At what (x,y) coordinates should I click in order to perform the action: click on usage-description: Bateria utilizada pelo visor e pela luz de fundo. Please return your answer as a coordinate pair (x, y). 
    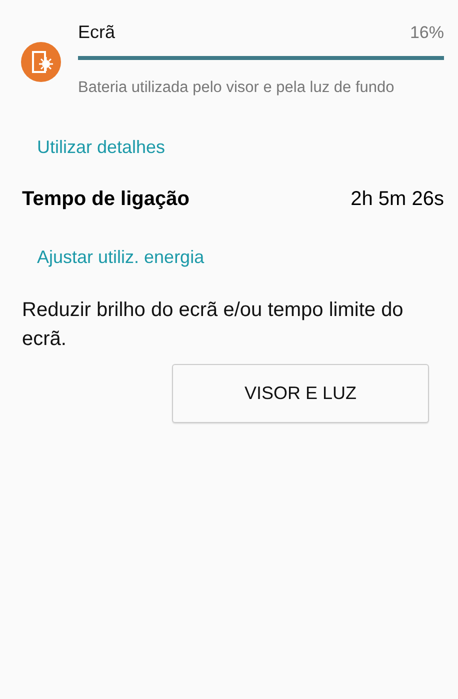
    Looking at the image, I should click on (237, 88).